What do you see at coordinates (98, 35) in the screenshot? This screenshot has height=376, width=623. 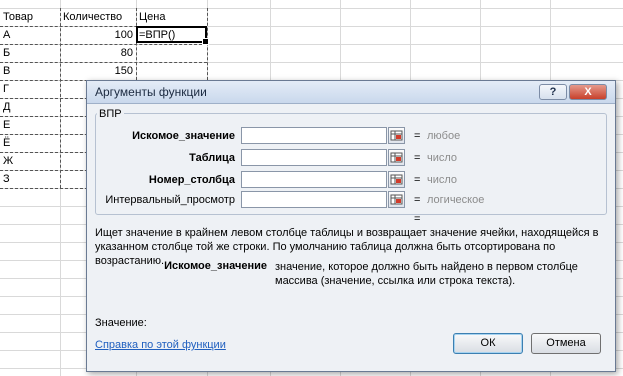 I see `cell-quantity: 100` at bounding box center [98, 35].